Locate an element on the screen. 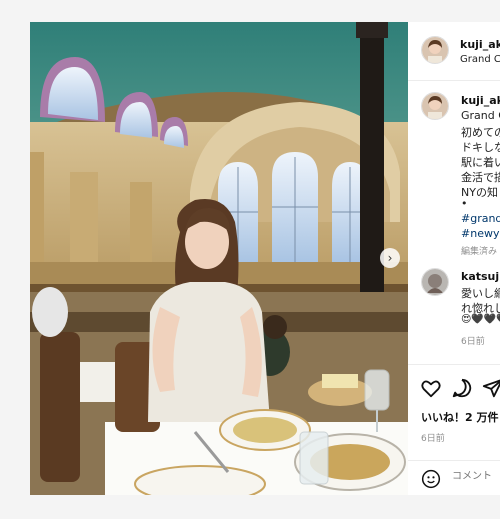 The width and height of the screenshot is (500, 519). comment-button is located at coordinates (462, 388).